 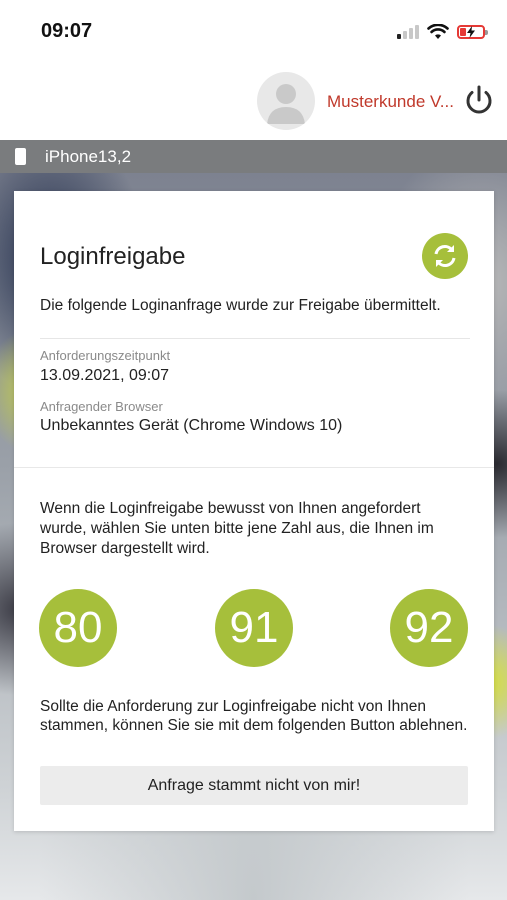 What do you see at coordinates (254, 628) in the screenshot?
I see `number-button-2: 91` at bounding box center [254, 628].